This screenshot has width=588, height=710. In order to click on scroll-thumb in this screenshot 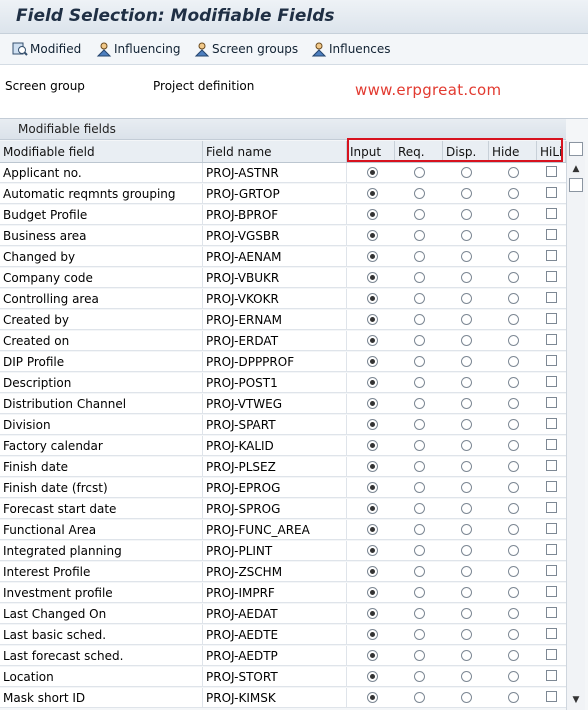, I will do `click(576, 185)`.